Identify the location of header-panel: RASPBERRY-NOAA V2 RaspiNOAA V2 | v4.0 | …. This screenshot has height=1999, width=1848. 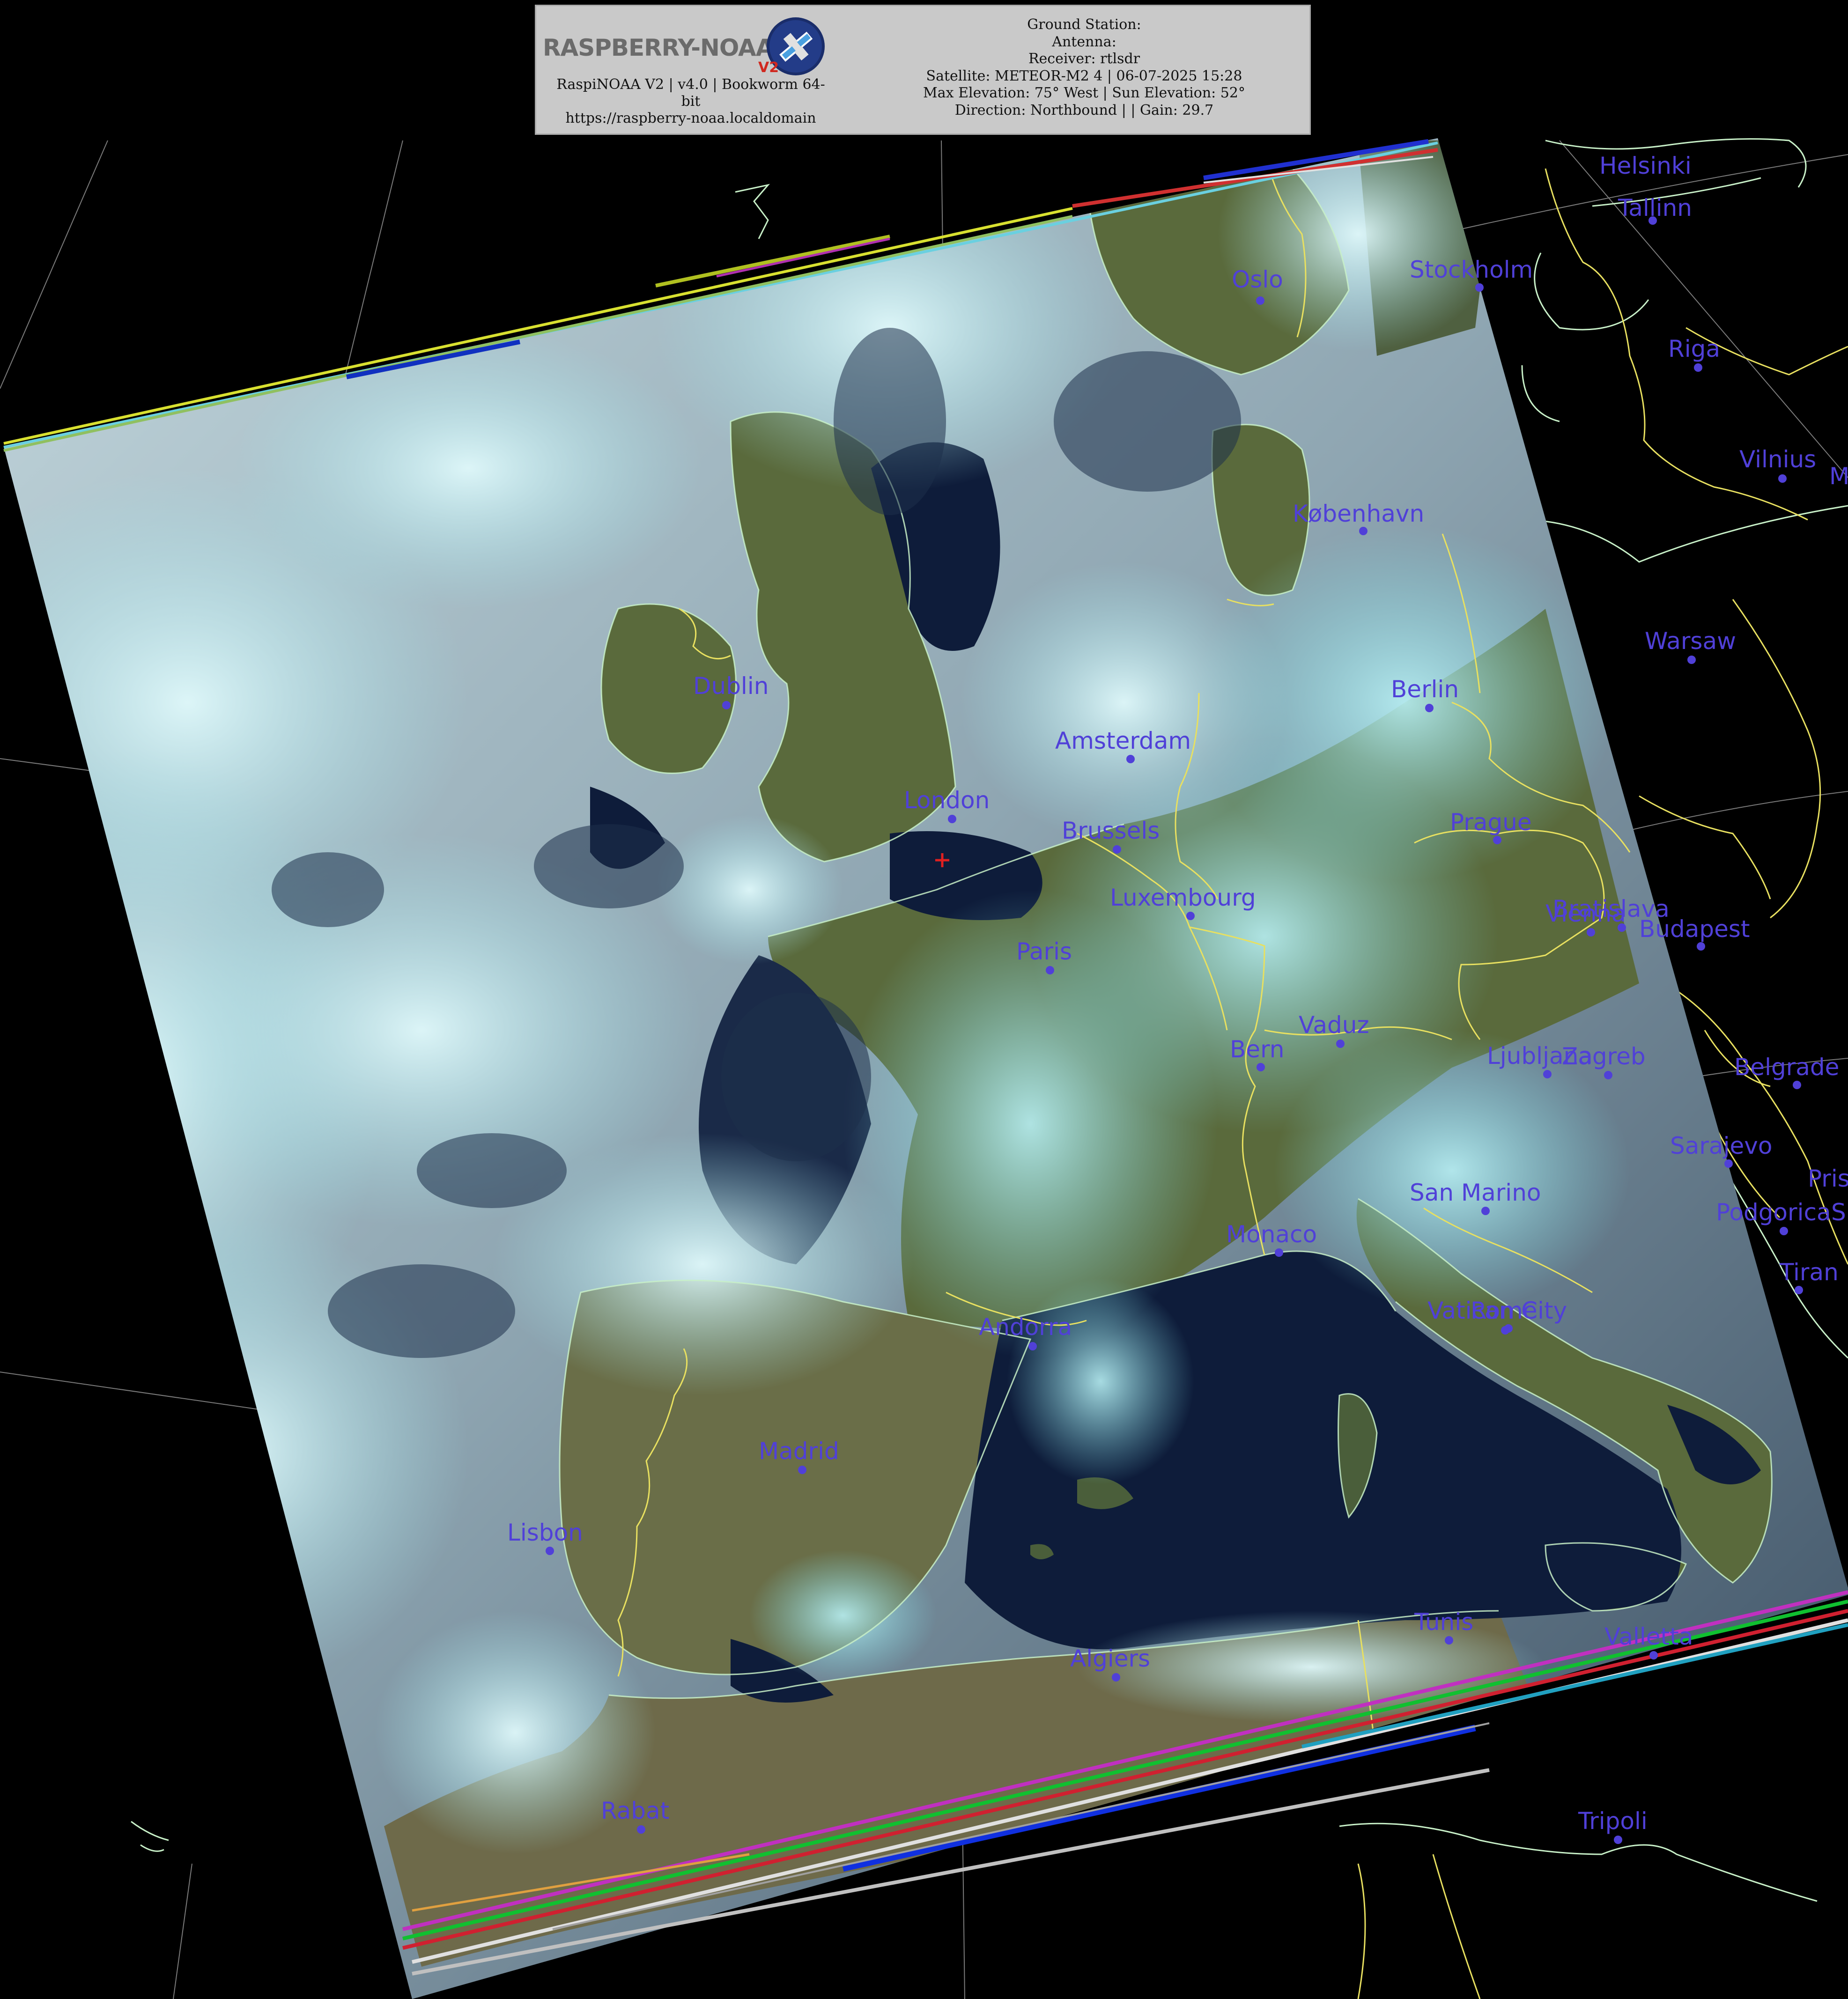
(923, 70).